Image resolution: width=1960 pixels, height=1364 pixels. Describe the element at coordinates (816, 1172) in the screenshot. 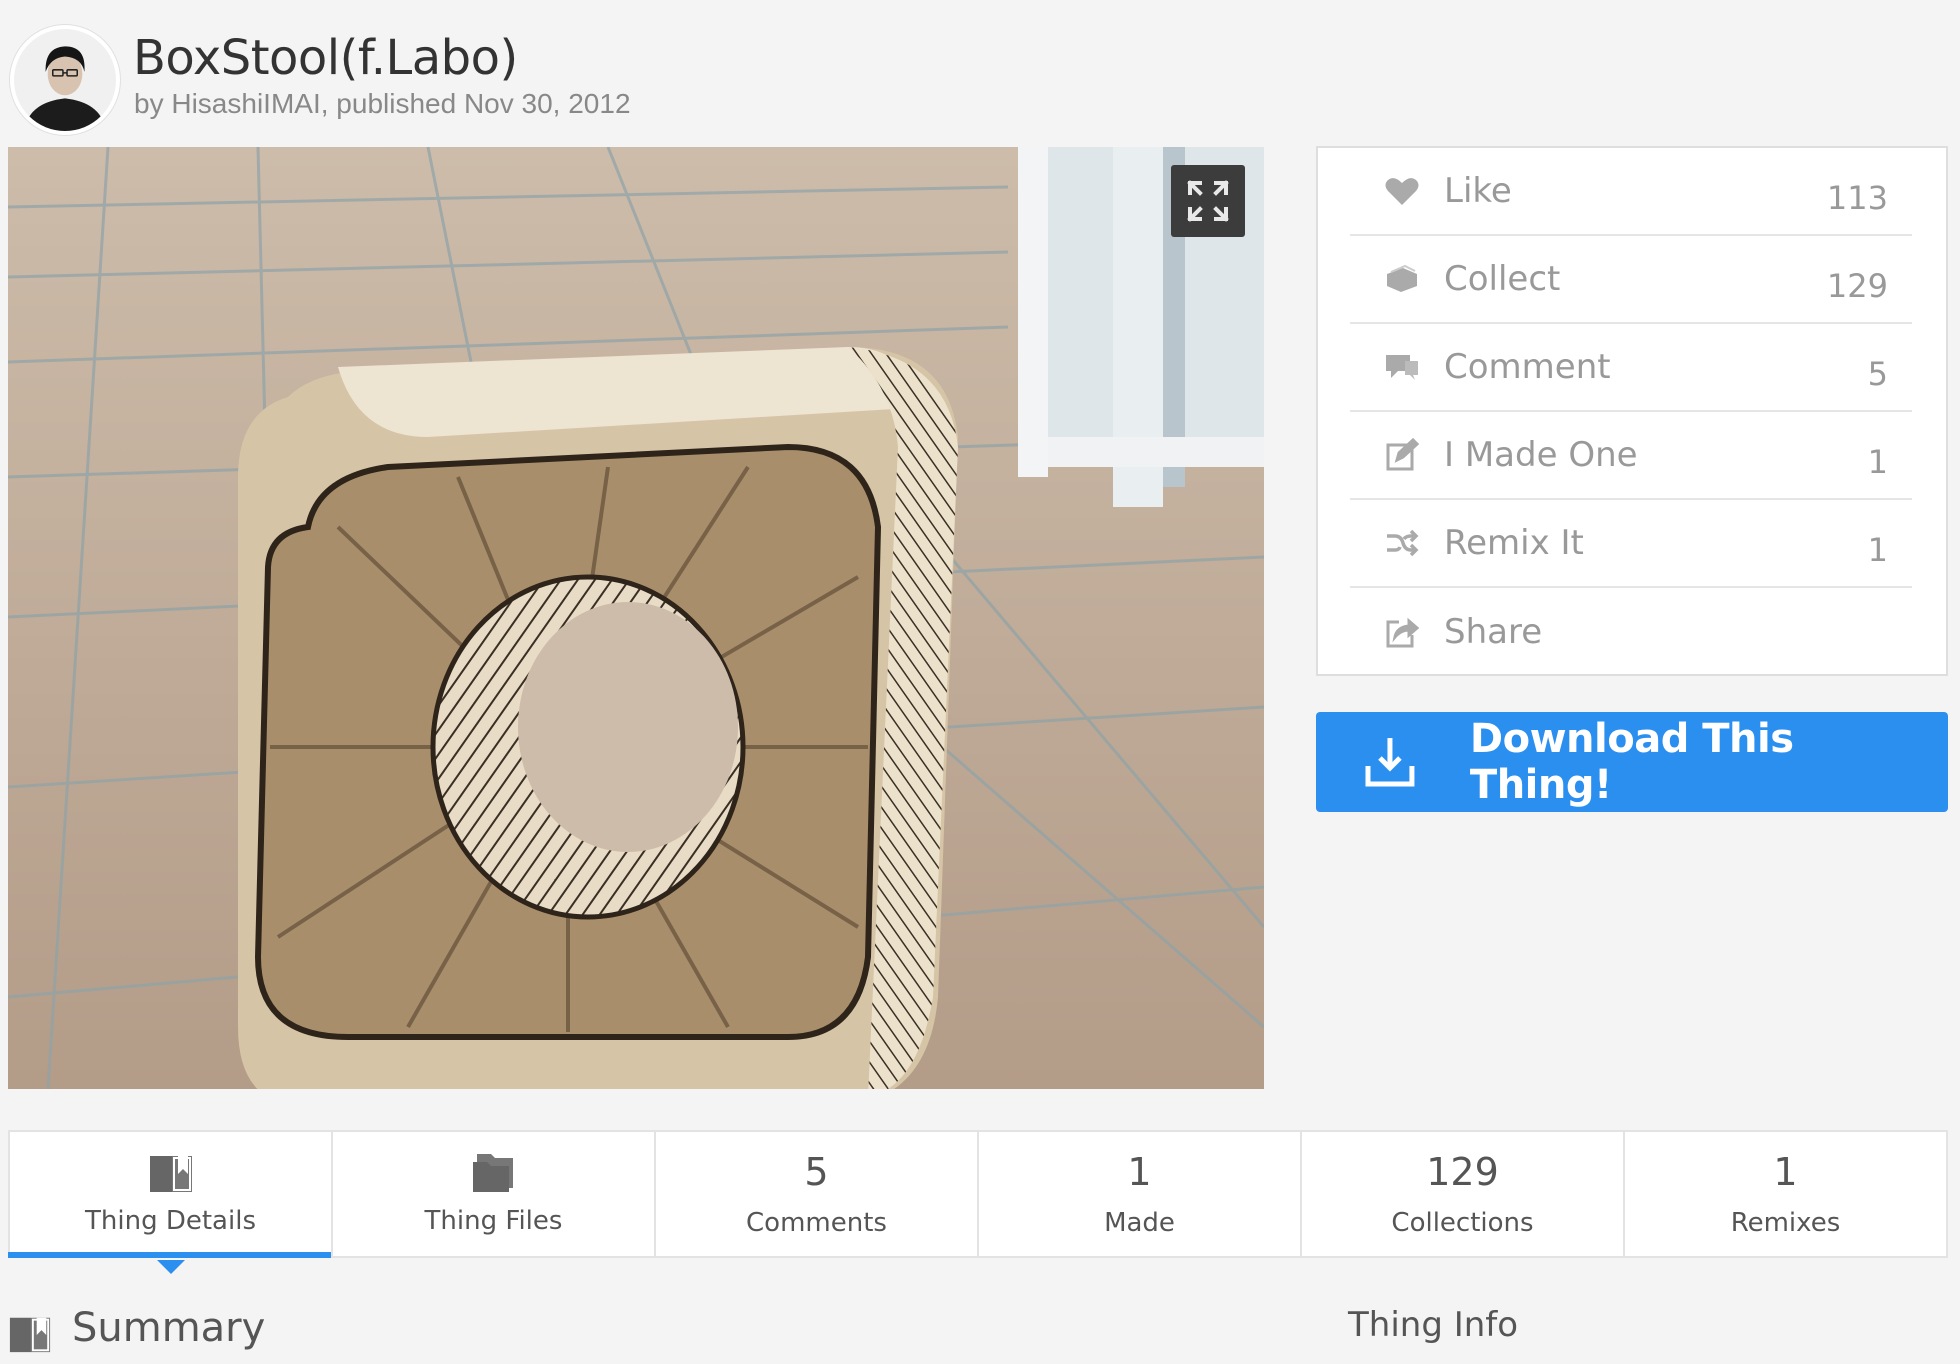

I see `comments-count: 5` at that location.